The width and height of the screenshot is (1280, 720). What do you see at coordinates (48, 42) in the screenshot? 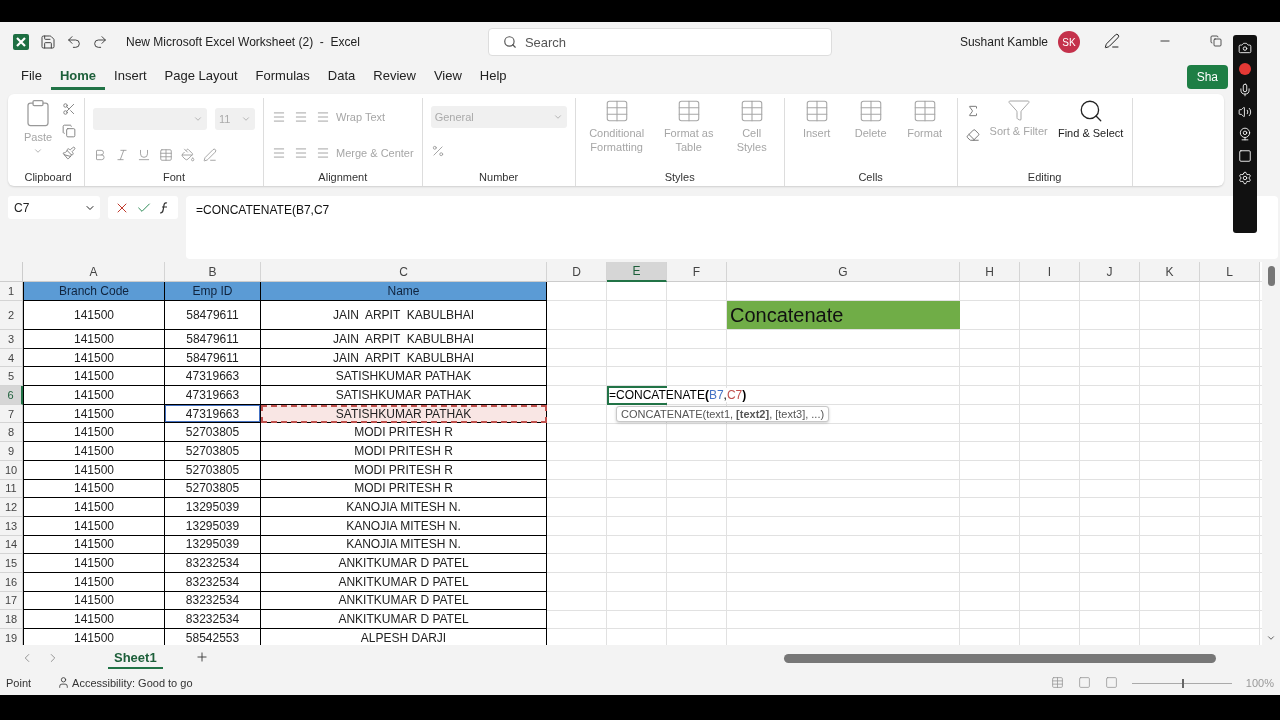
I see `save-icon` at bounding box center [48, 42].